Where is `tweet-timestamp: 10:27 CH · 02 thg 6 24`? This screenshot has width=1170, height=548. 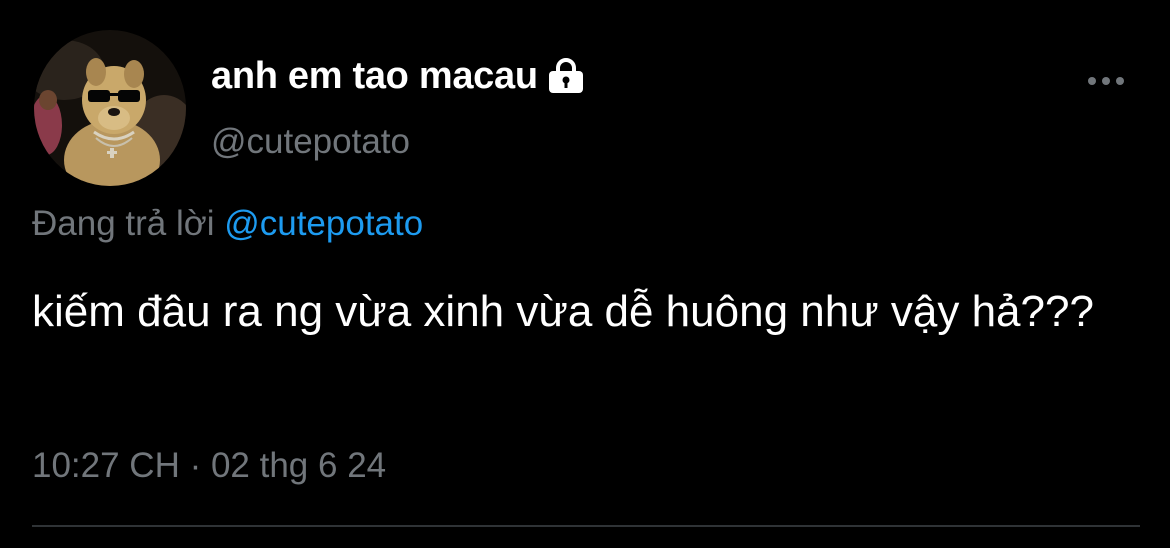
tweet-timestamp: 10:27 CH · 02 thg 6 24 is located at coordinates (209, 466).